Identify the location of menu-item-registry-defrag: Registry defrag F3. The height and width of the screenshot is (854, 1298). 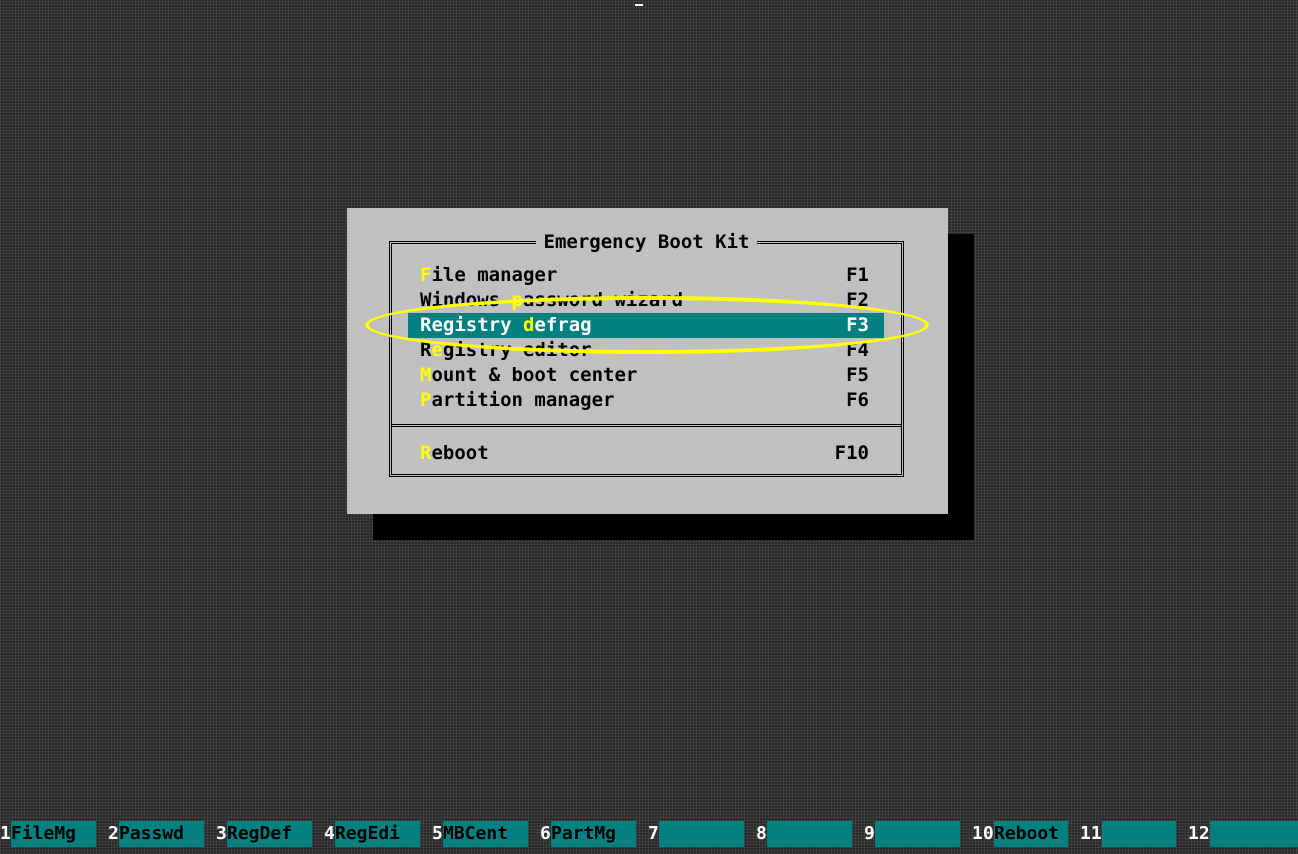
(646, 325).